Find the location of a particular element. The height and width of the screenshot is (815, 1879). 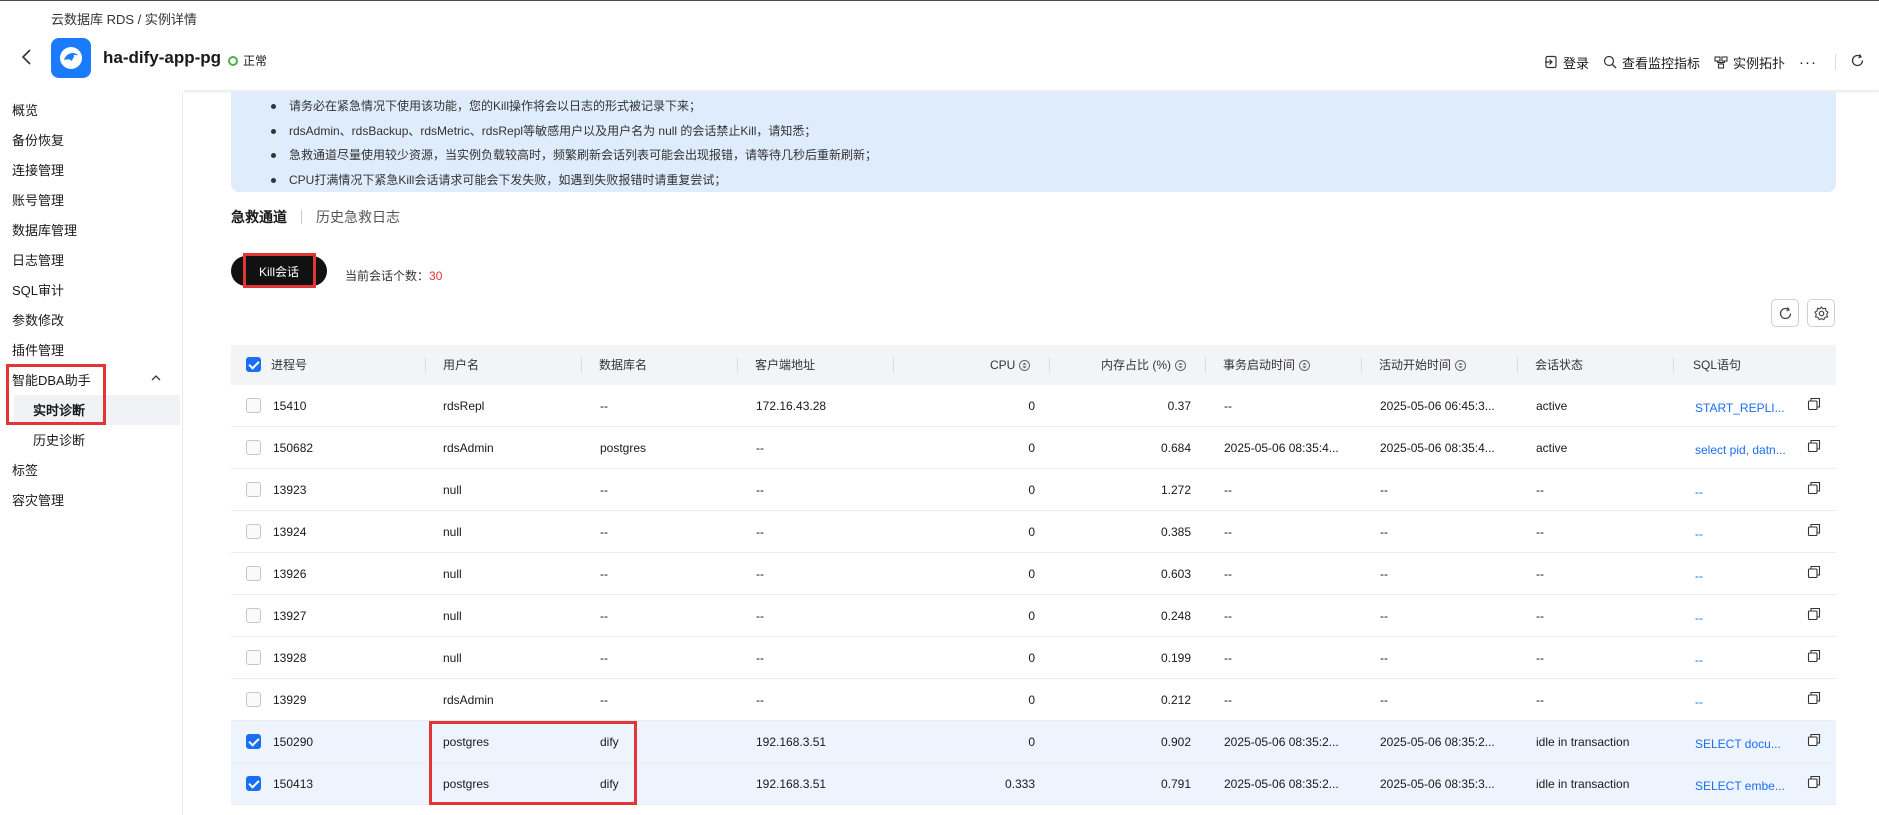

tab-history-log: 历史急救日志 is located at coordinates (358, 217).